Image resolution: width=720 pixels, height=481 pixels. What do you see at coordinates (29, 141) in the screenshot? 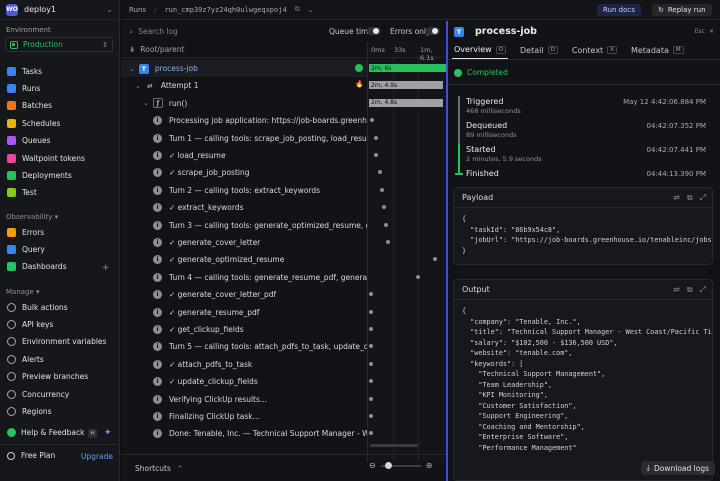
I see `sidebar-item-queues: Queues` at bounding box center [29, 141].